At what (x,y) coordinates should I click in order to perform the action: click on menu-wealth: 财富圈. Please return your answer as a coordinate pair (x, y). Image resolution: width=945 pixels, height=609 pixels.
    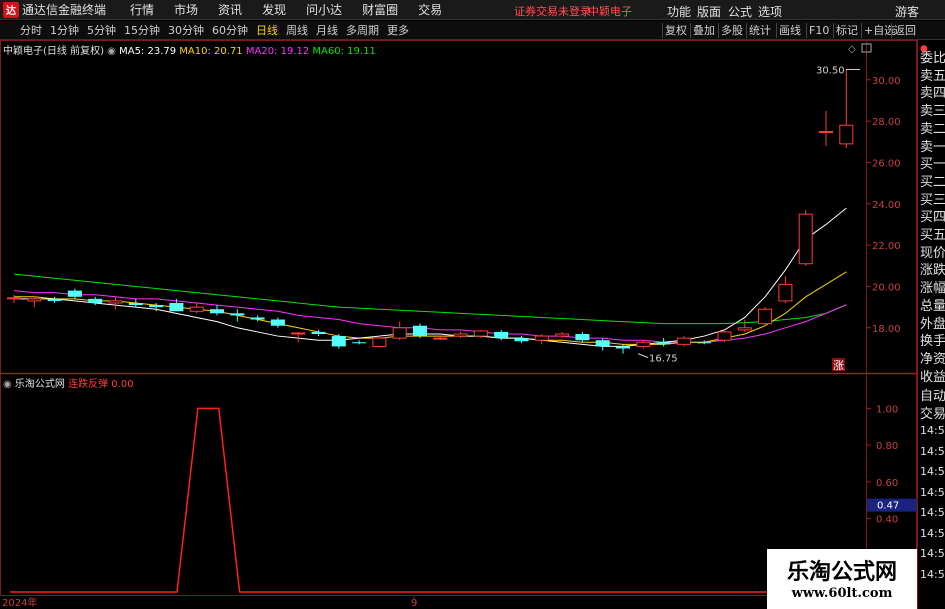
    Looking at the image, I should click on (380, 9).